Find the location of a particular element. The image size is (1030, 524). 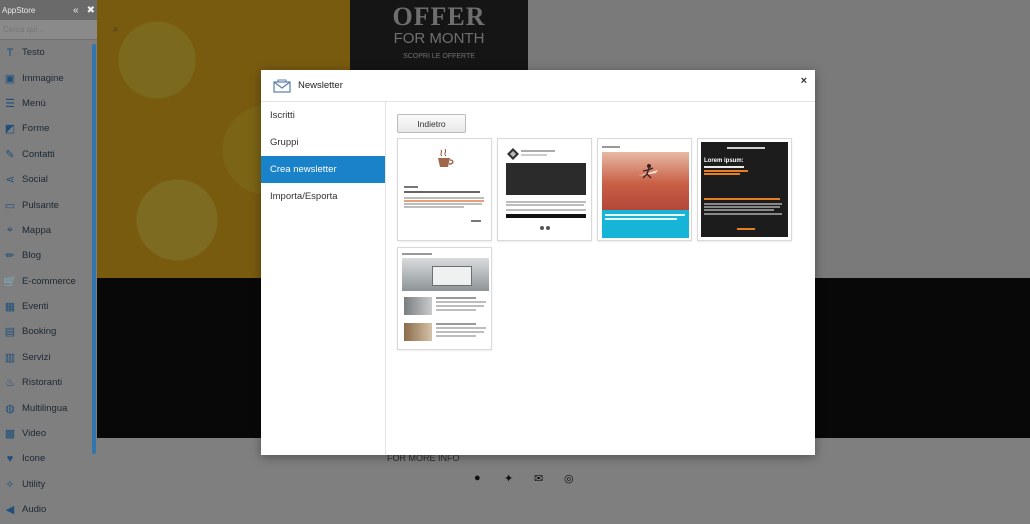

sidebar-item-label: Audio is located at coordinates (34, 510).